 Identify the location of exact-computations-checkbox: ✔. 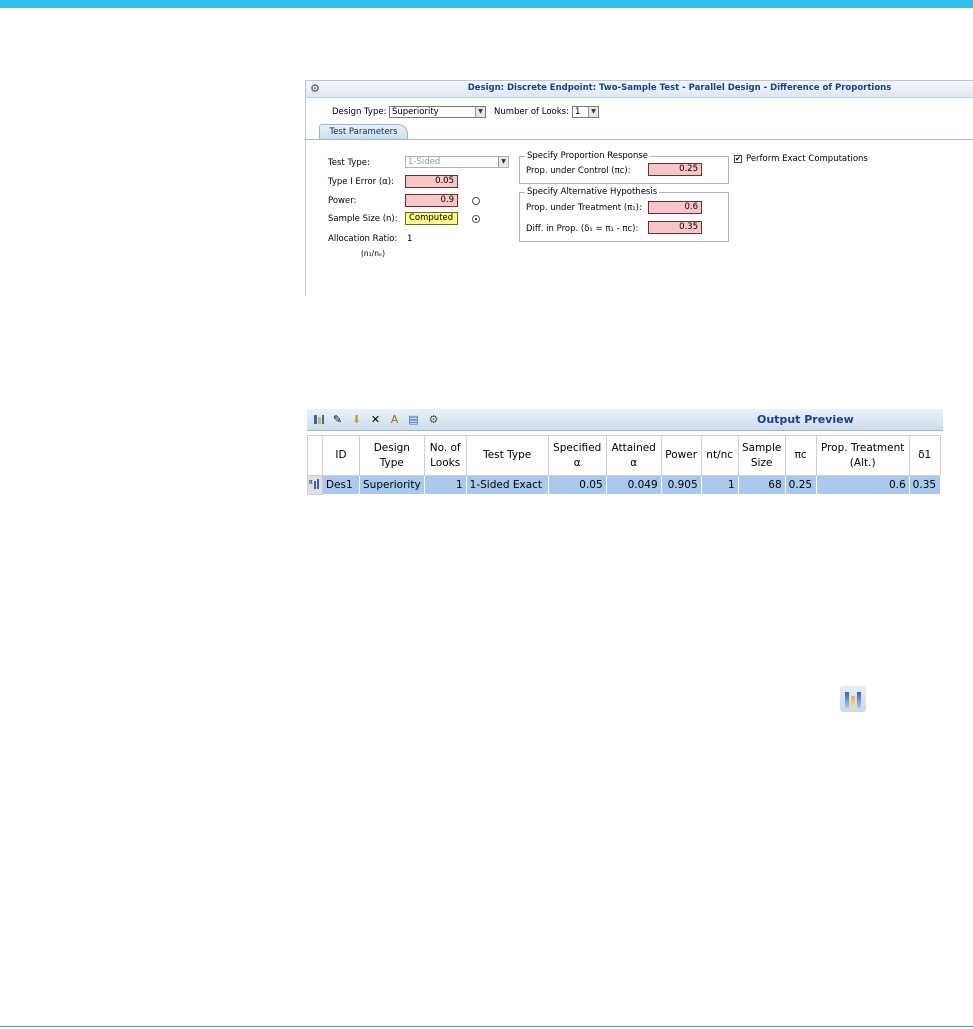
(738, 159).